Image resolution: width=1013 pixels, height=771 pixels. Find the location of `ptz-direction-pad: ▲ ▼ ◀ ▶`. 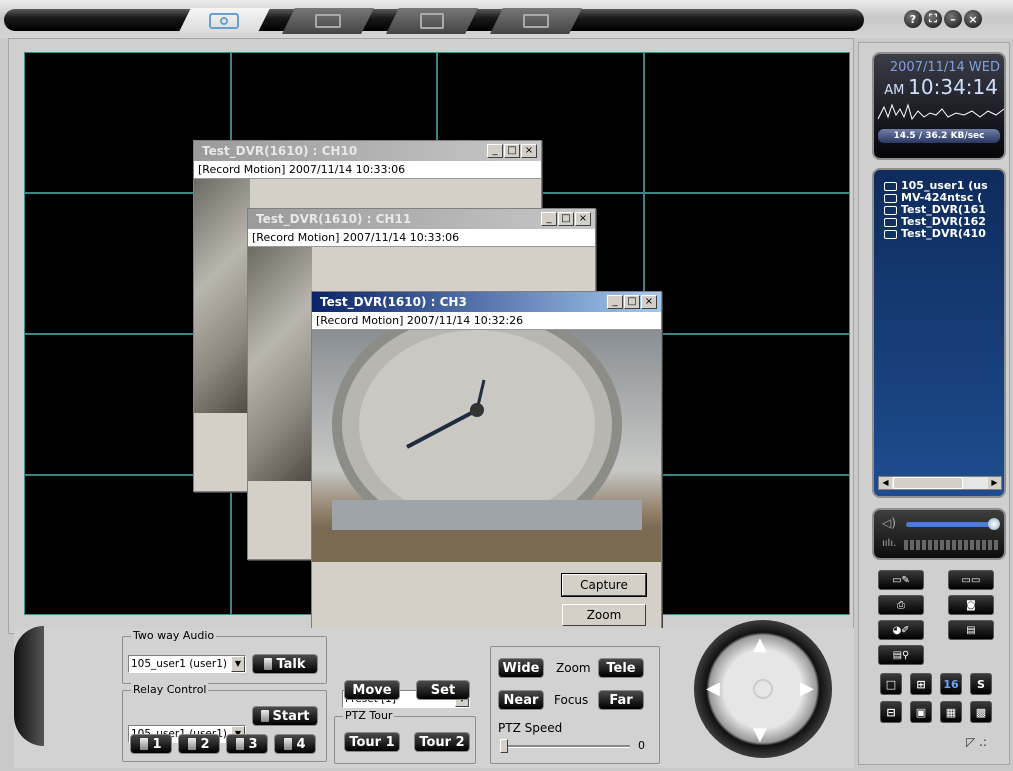

ptz-direction-pad: ▲ ▼ ◀ ▶ is located at coordinates (763, 689).